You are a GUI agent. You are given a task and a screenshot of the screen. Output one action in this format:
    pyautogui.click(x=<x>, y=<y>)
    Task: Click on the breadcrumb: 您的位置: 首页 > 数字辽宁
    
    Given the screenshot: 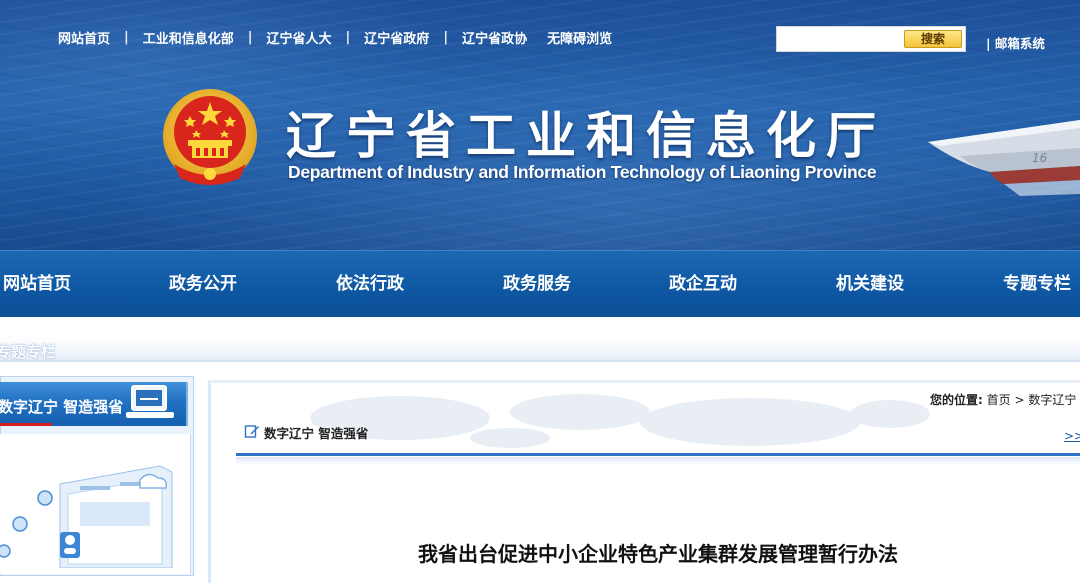 What is the action you would take?
    pyautogui.click(x=1003, y=399)
    